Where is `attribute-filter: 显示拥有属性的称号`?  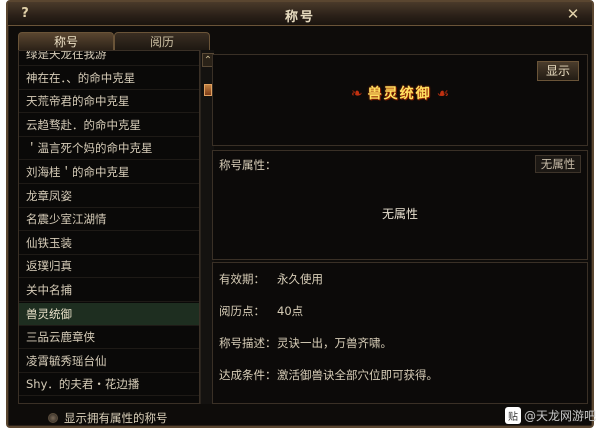 attribute-filter: 显示拥有属性的称号 is located at coordinates (108, 418).